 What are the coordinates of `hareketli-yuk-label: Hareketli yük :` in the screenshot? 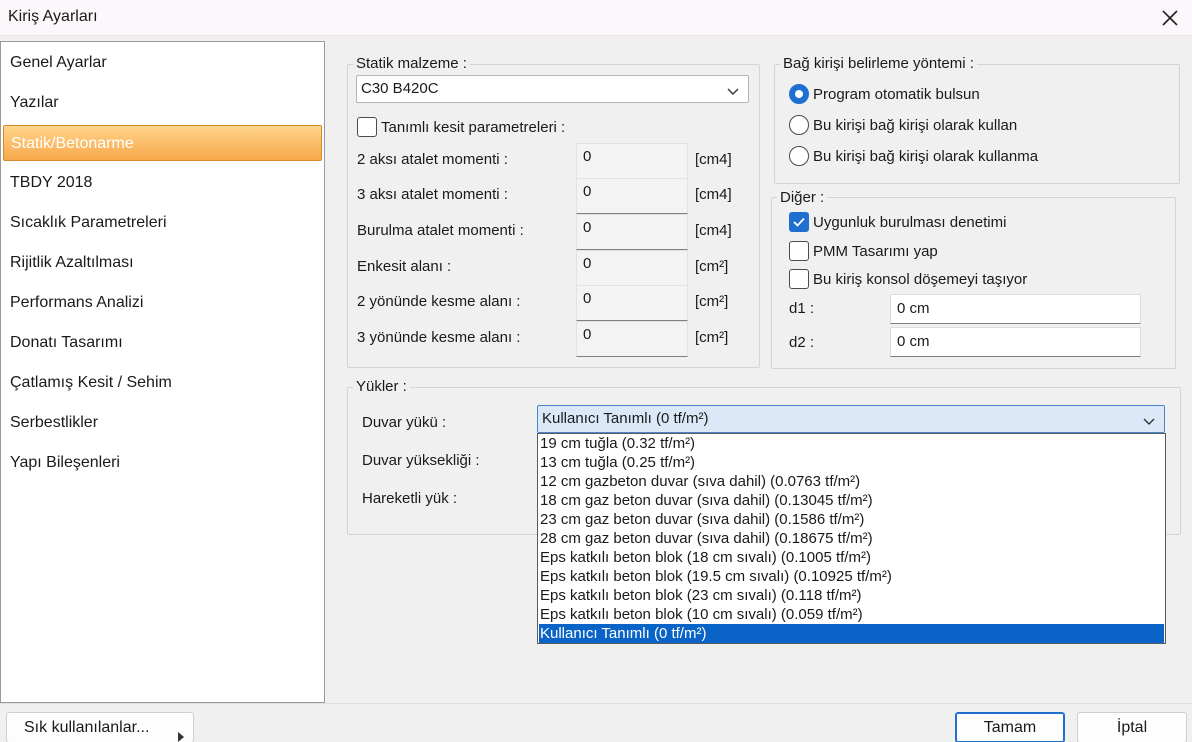 It's located at (410, 498).